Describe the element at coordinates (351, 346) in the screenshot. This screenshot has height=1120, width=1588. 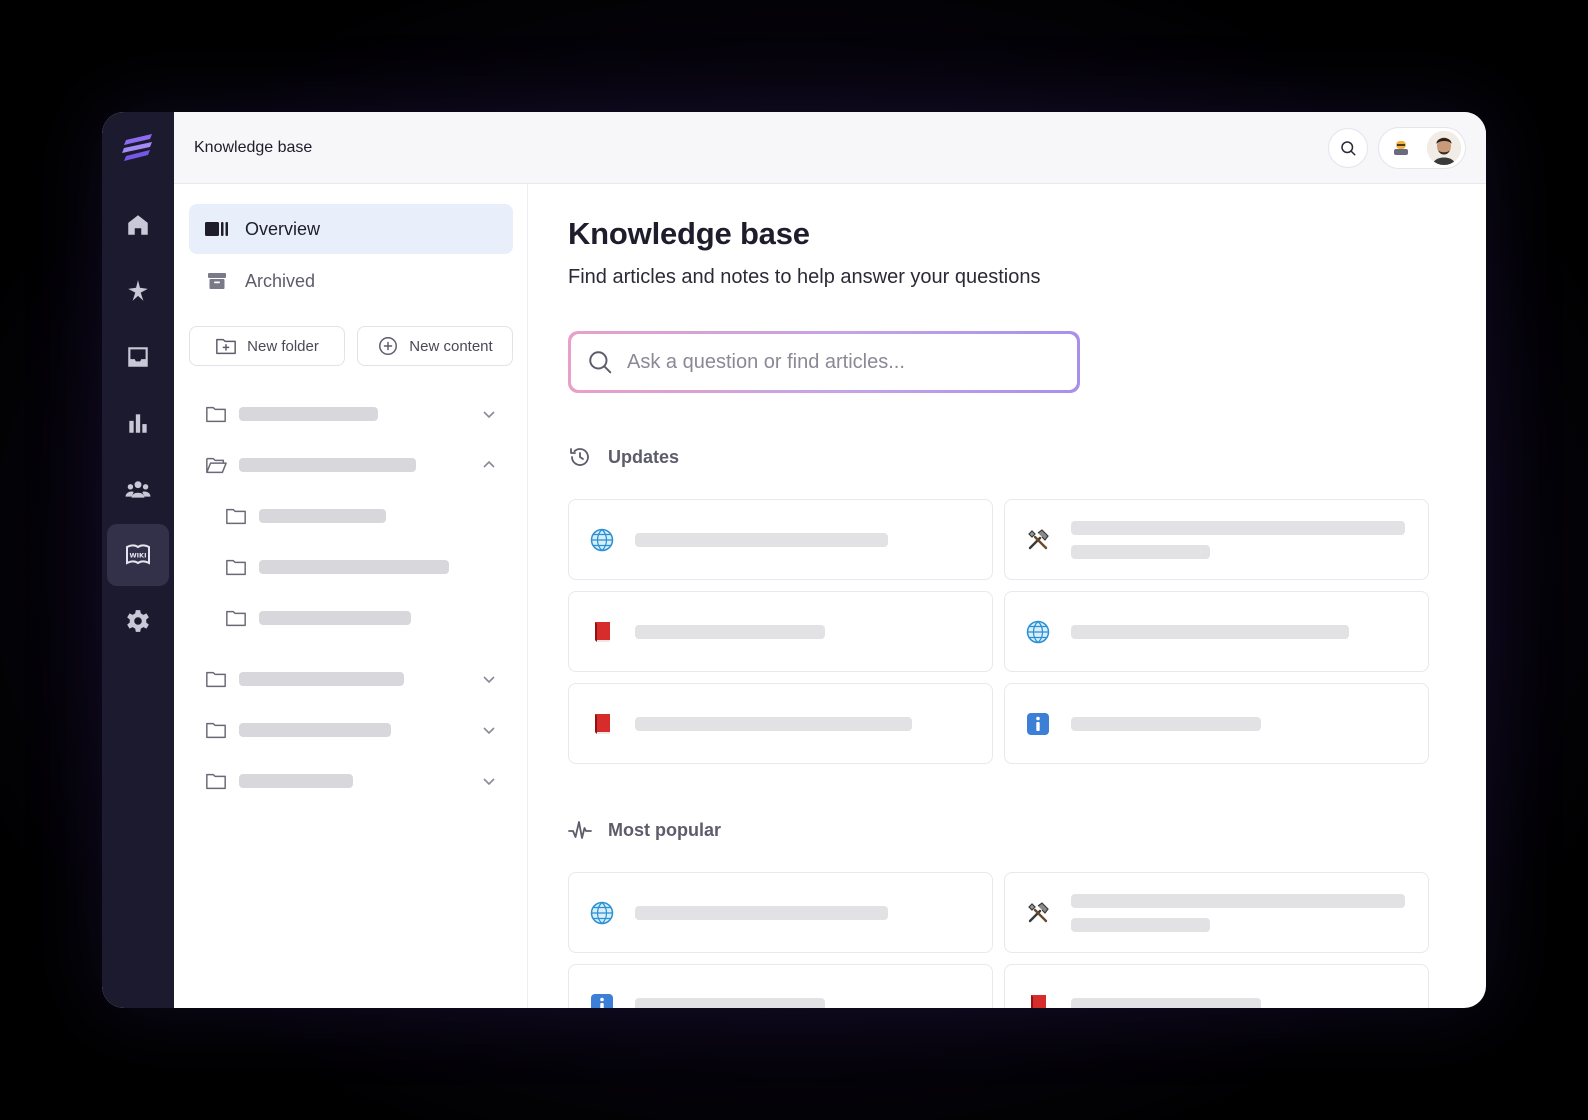
I see `sidebar-actions: New folder New content` at that location.